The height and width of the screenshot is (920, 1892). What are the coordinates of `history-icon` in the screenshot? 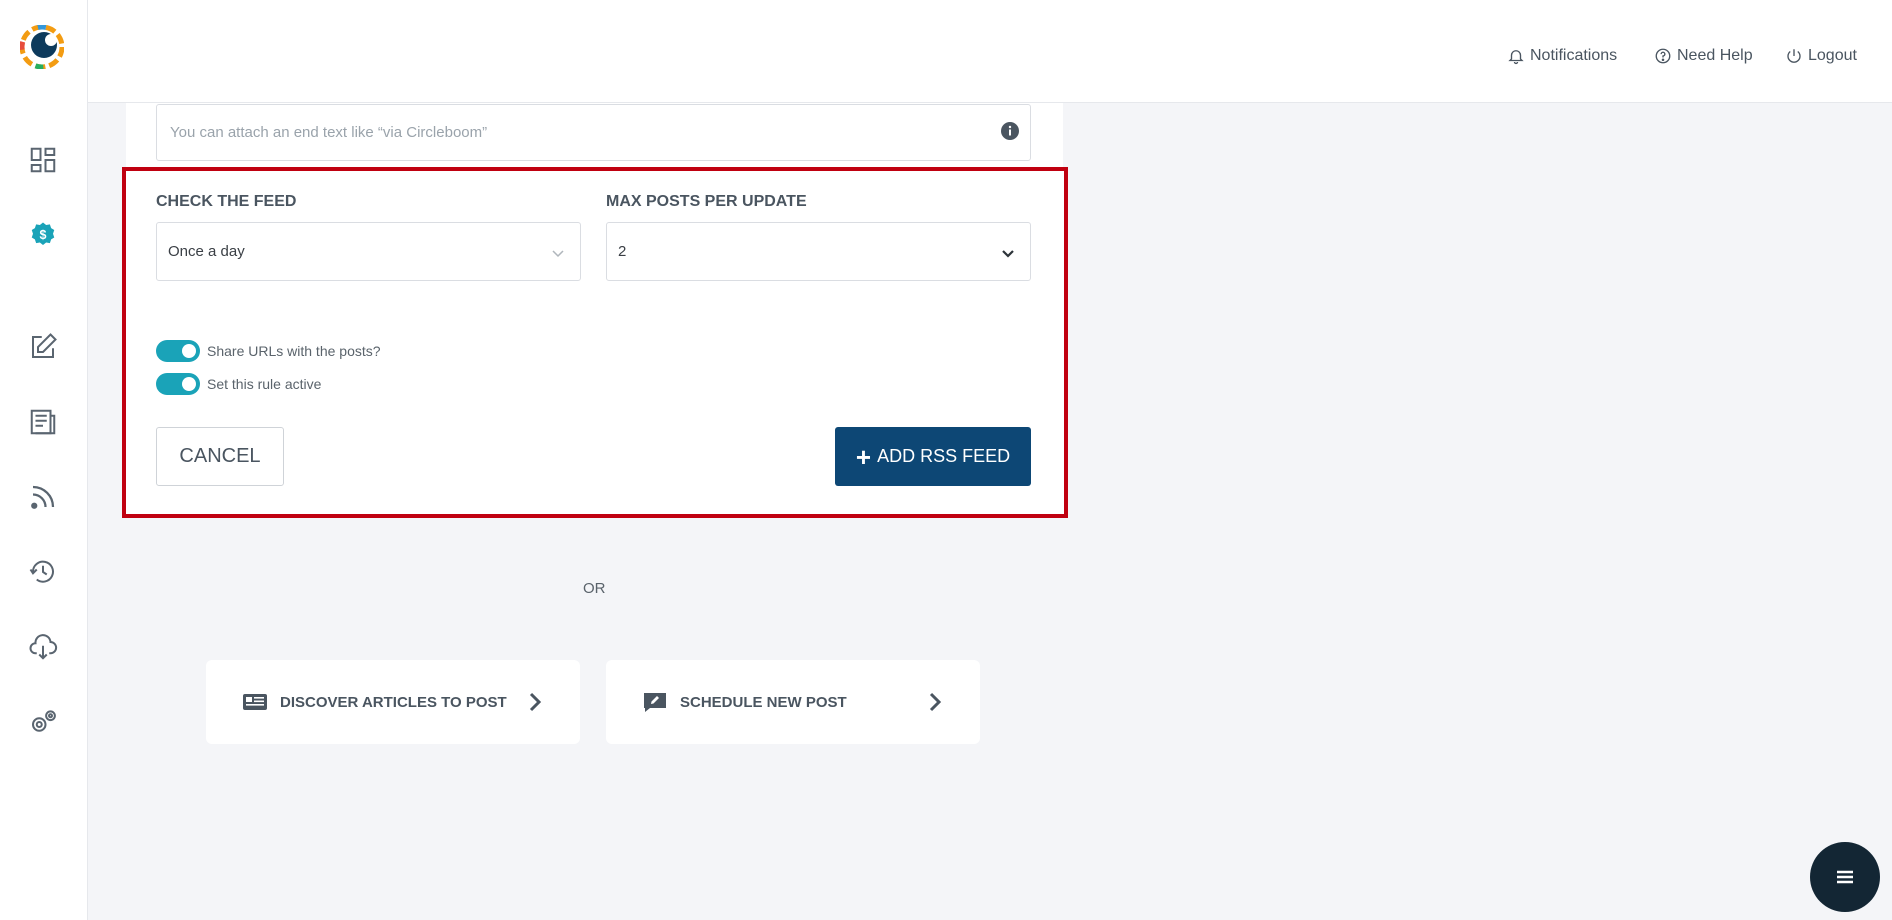 It's located at (43, 572).